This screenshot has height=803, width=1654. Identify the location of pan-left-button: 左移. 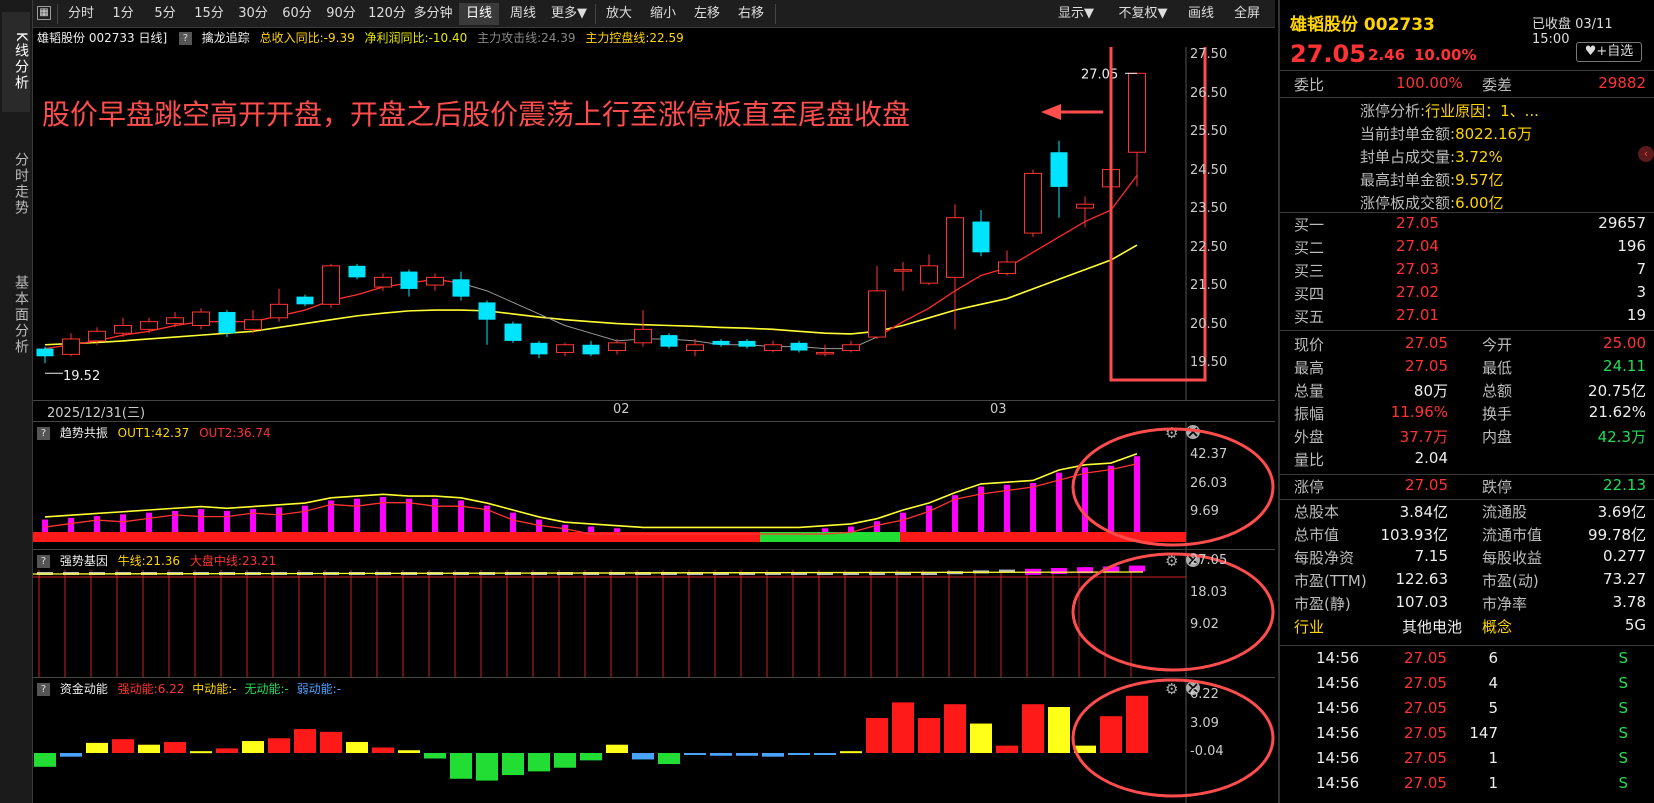
(707, 14).